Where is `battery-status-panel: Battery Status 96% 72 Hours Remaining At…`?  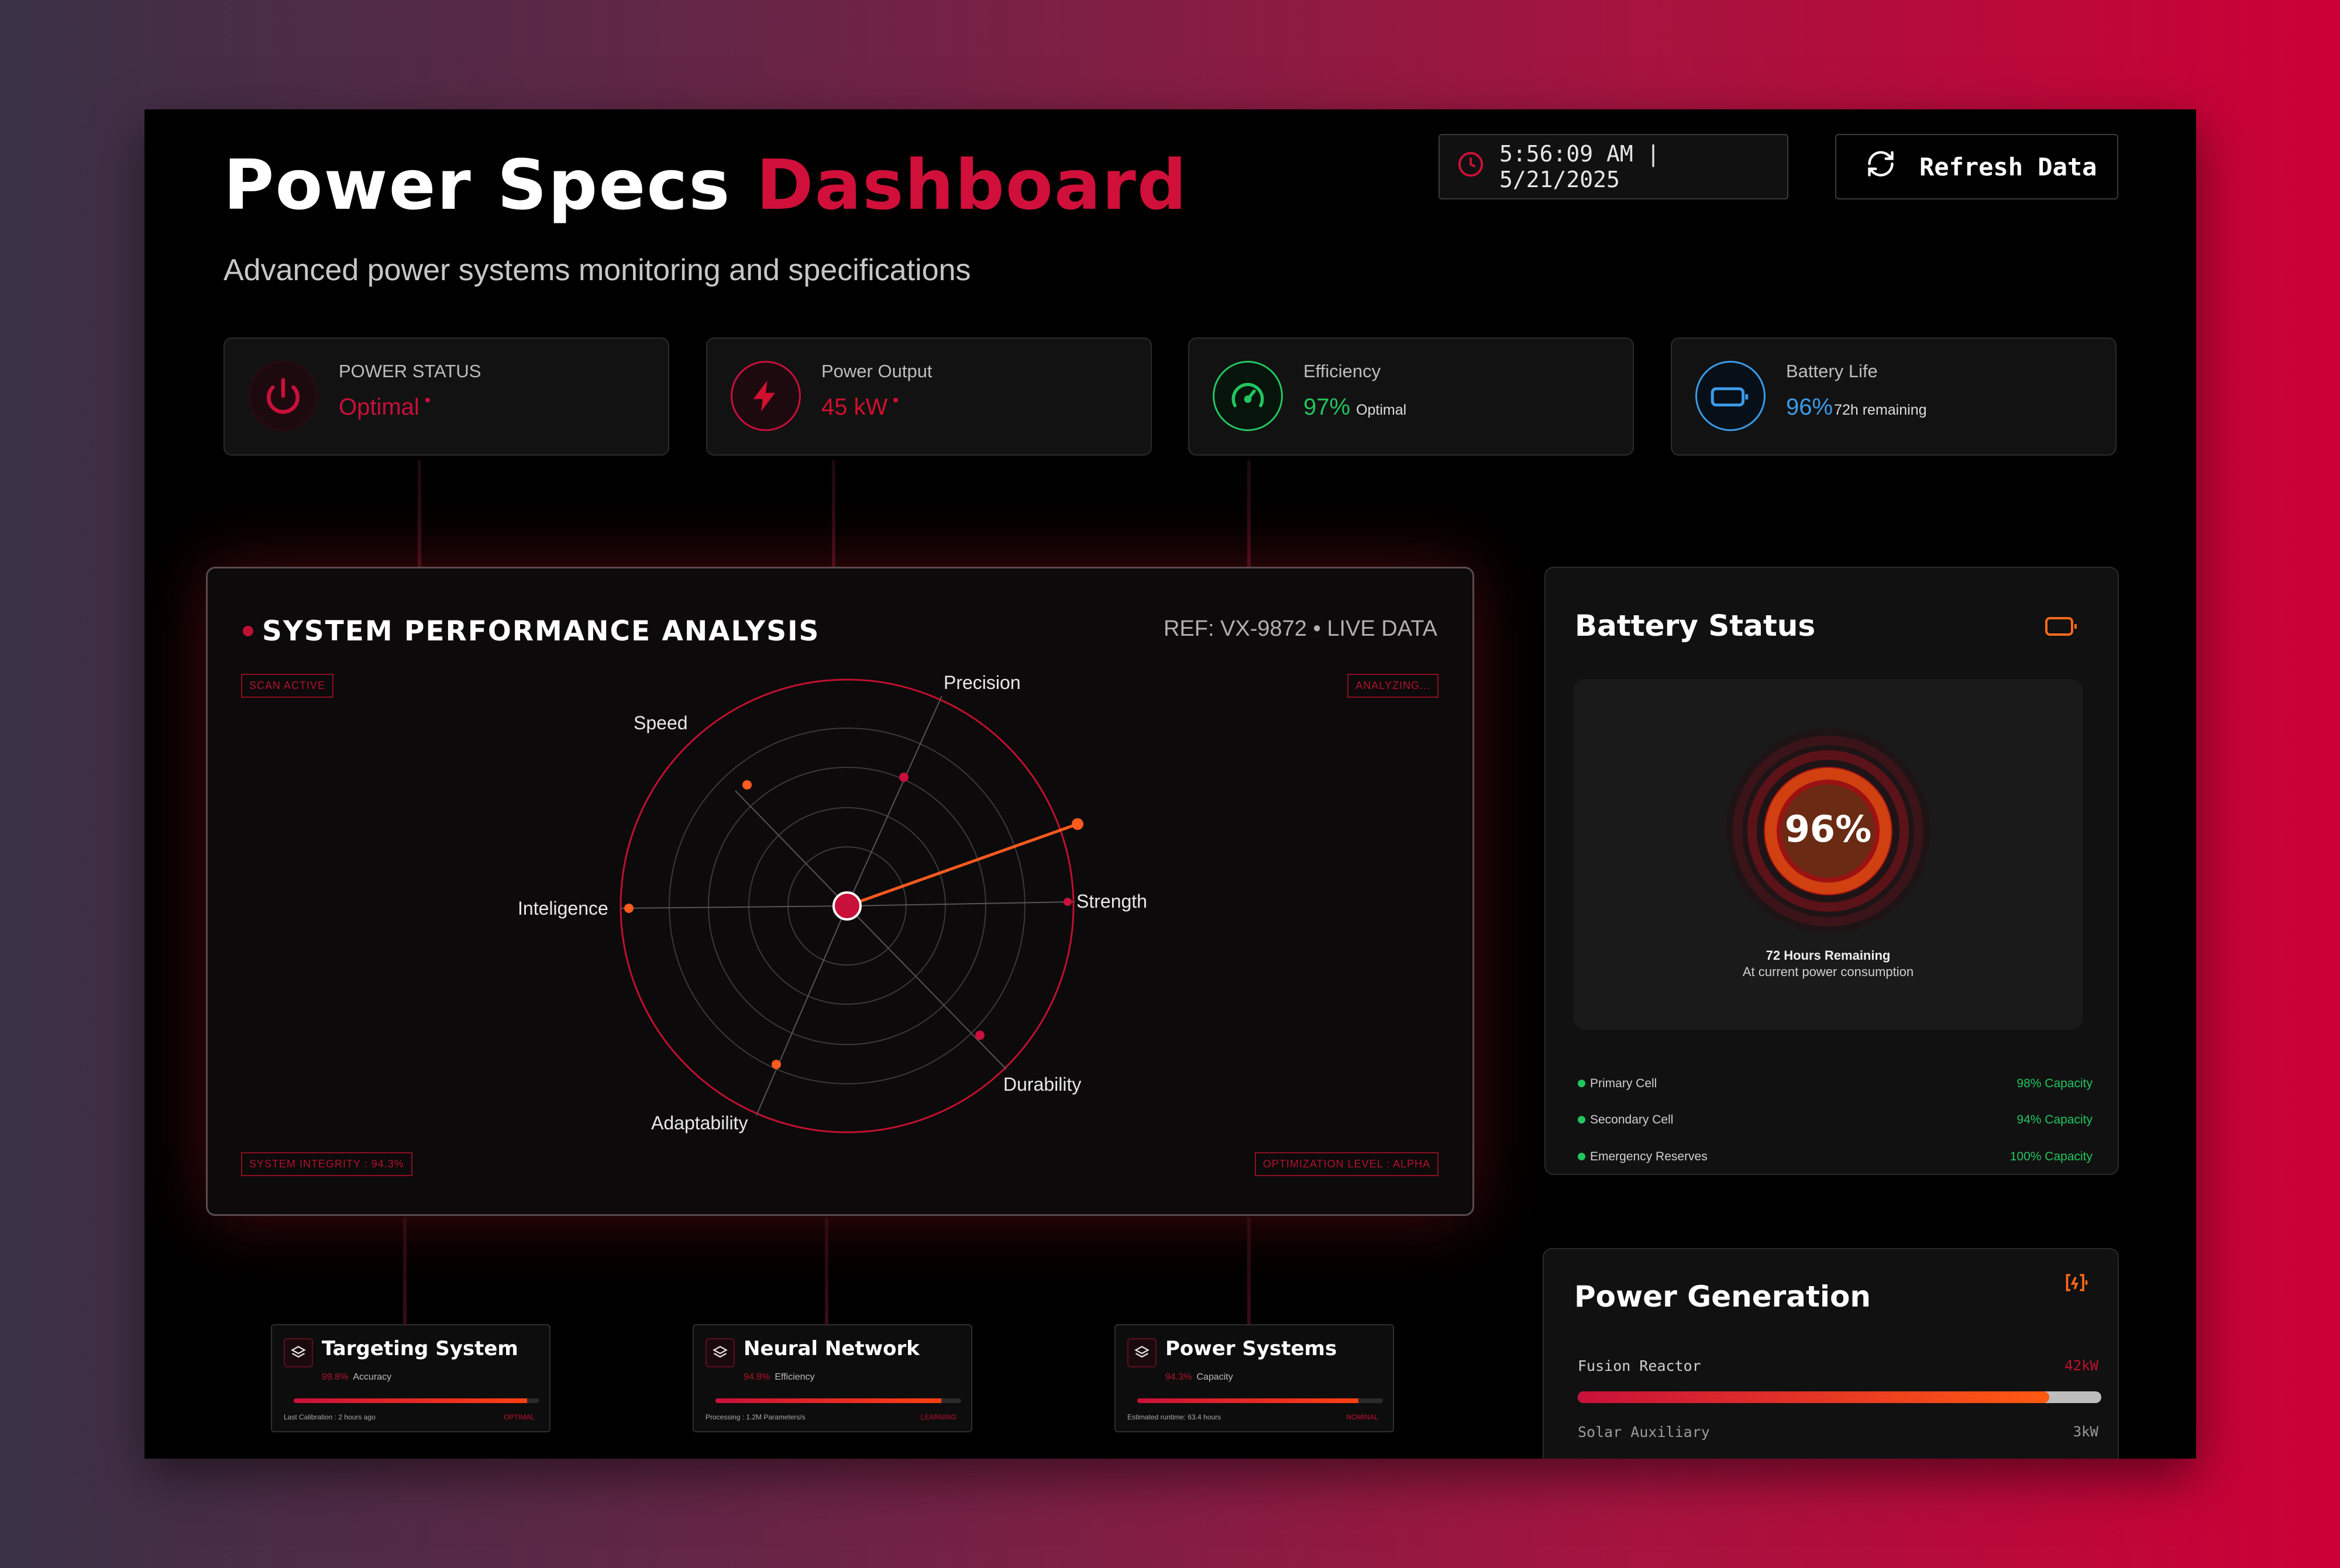 battery-status-panel: Battery Status 96% 72 Hours Remaining At… is located at coordinates (1831, 871).